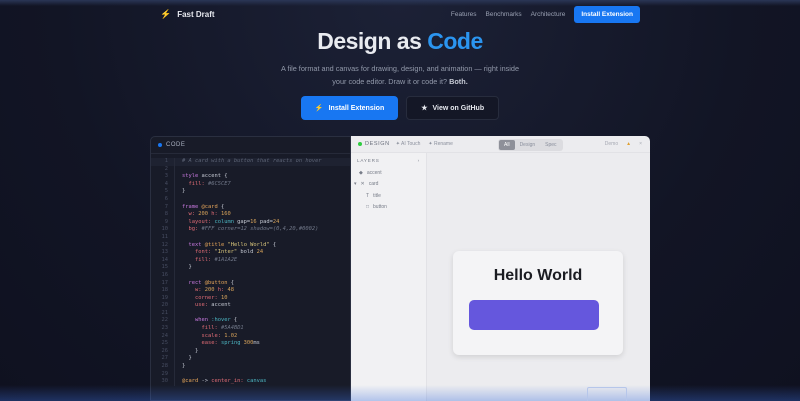 This screenshot has height=401, width=800. What do you see at coordinates (165, 373) in the screenshot?
I see `line-number: 29` at bounding box center [165, 373].